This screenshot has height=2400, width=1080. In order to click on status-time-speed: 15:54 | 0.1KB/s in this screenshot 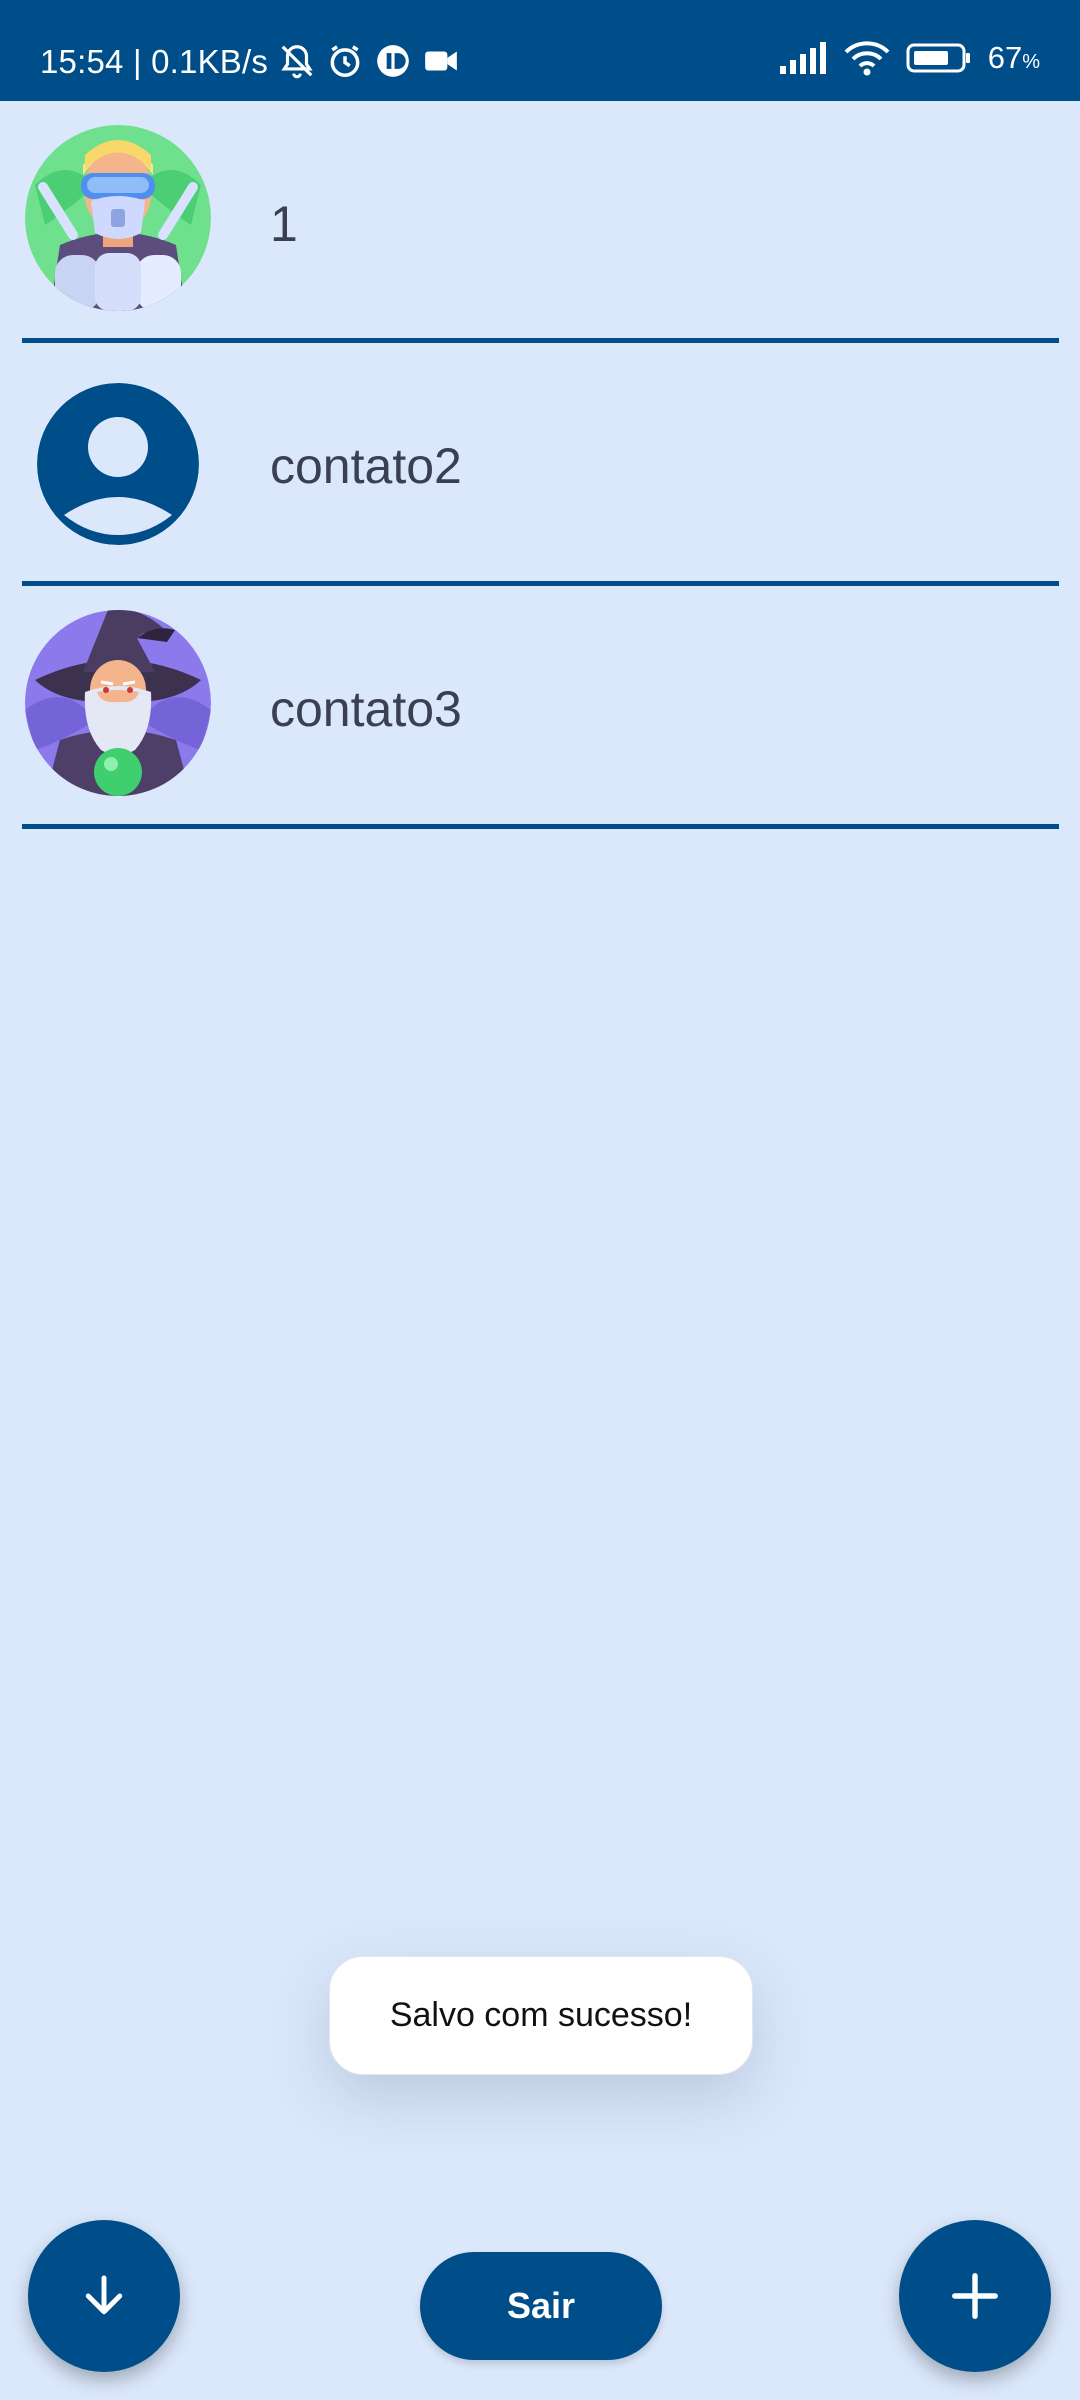, I will do `click(154, 61)`.